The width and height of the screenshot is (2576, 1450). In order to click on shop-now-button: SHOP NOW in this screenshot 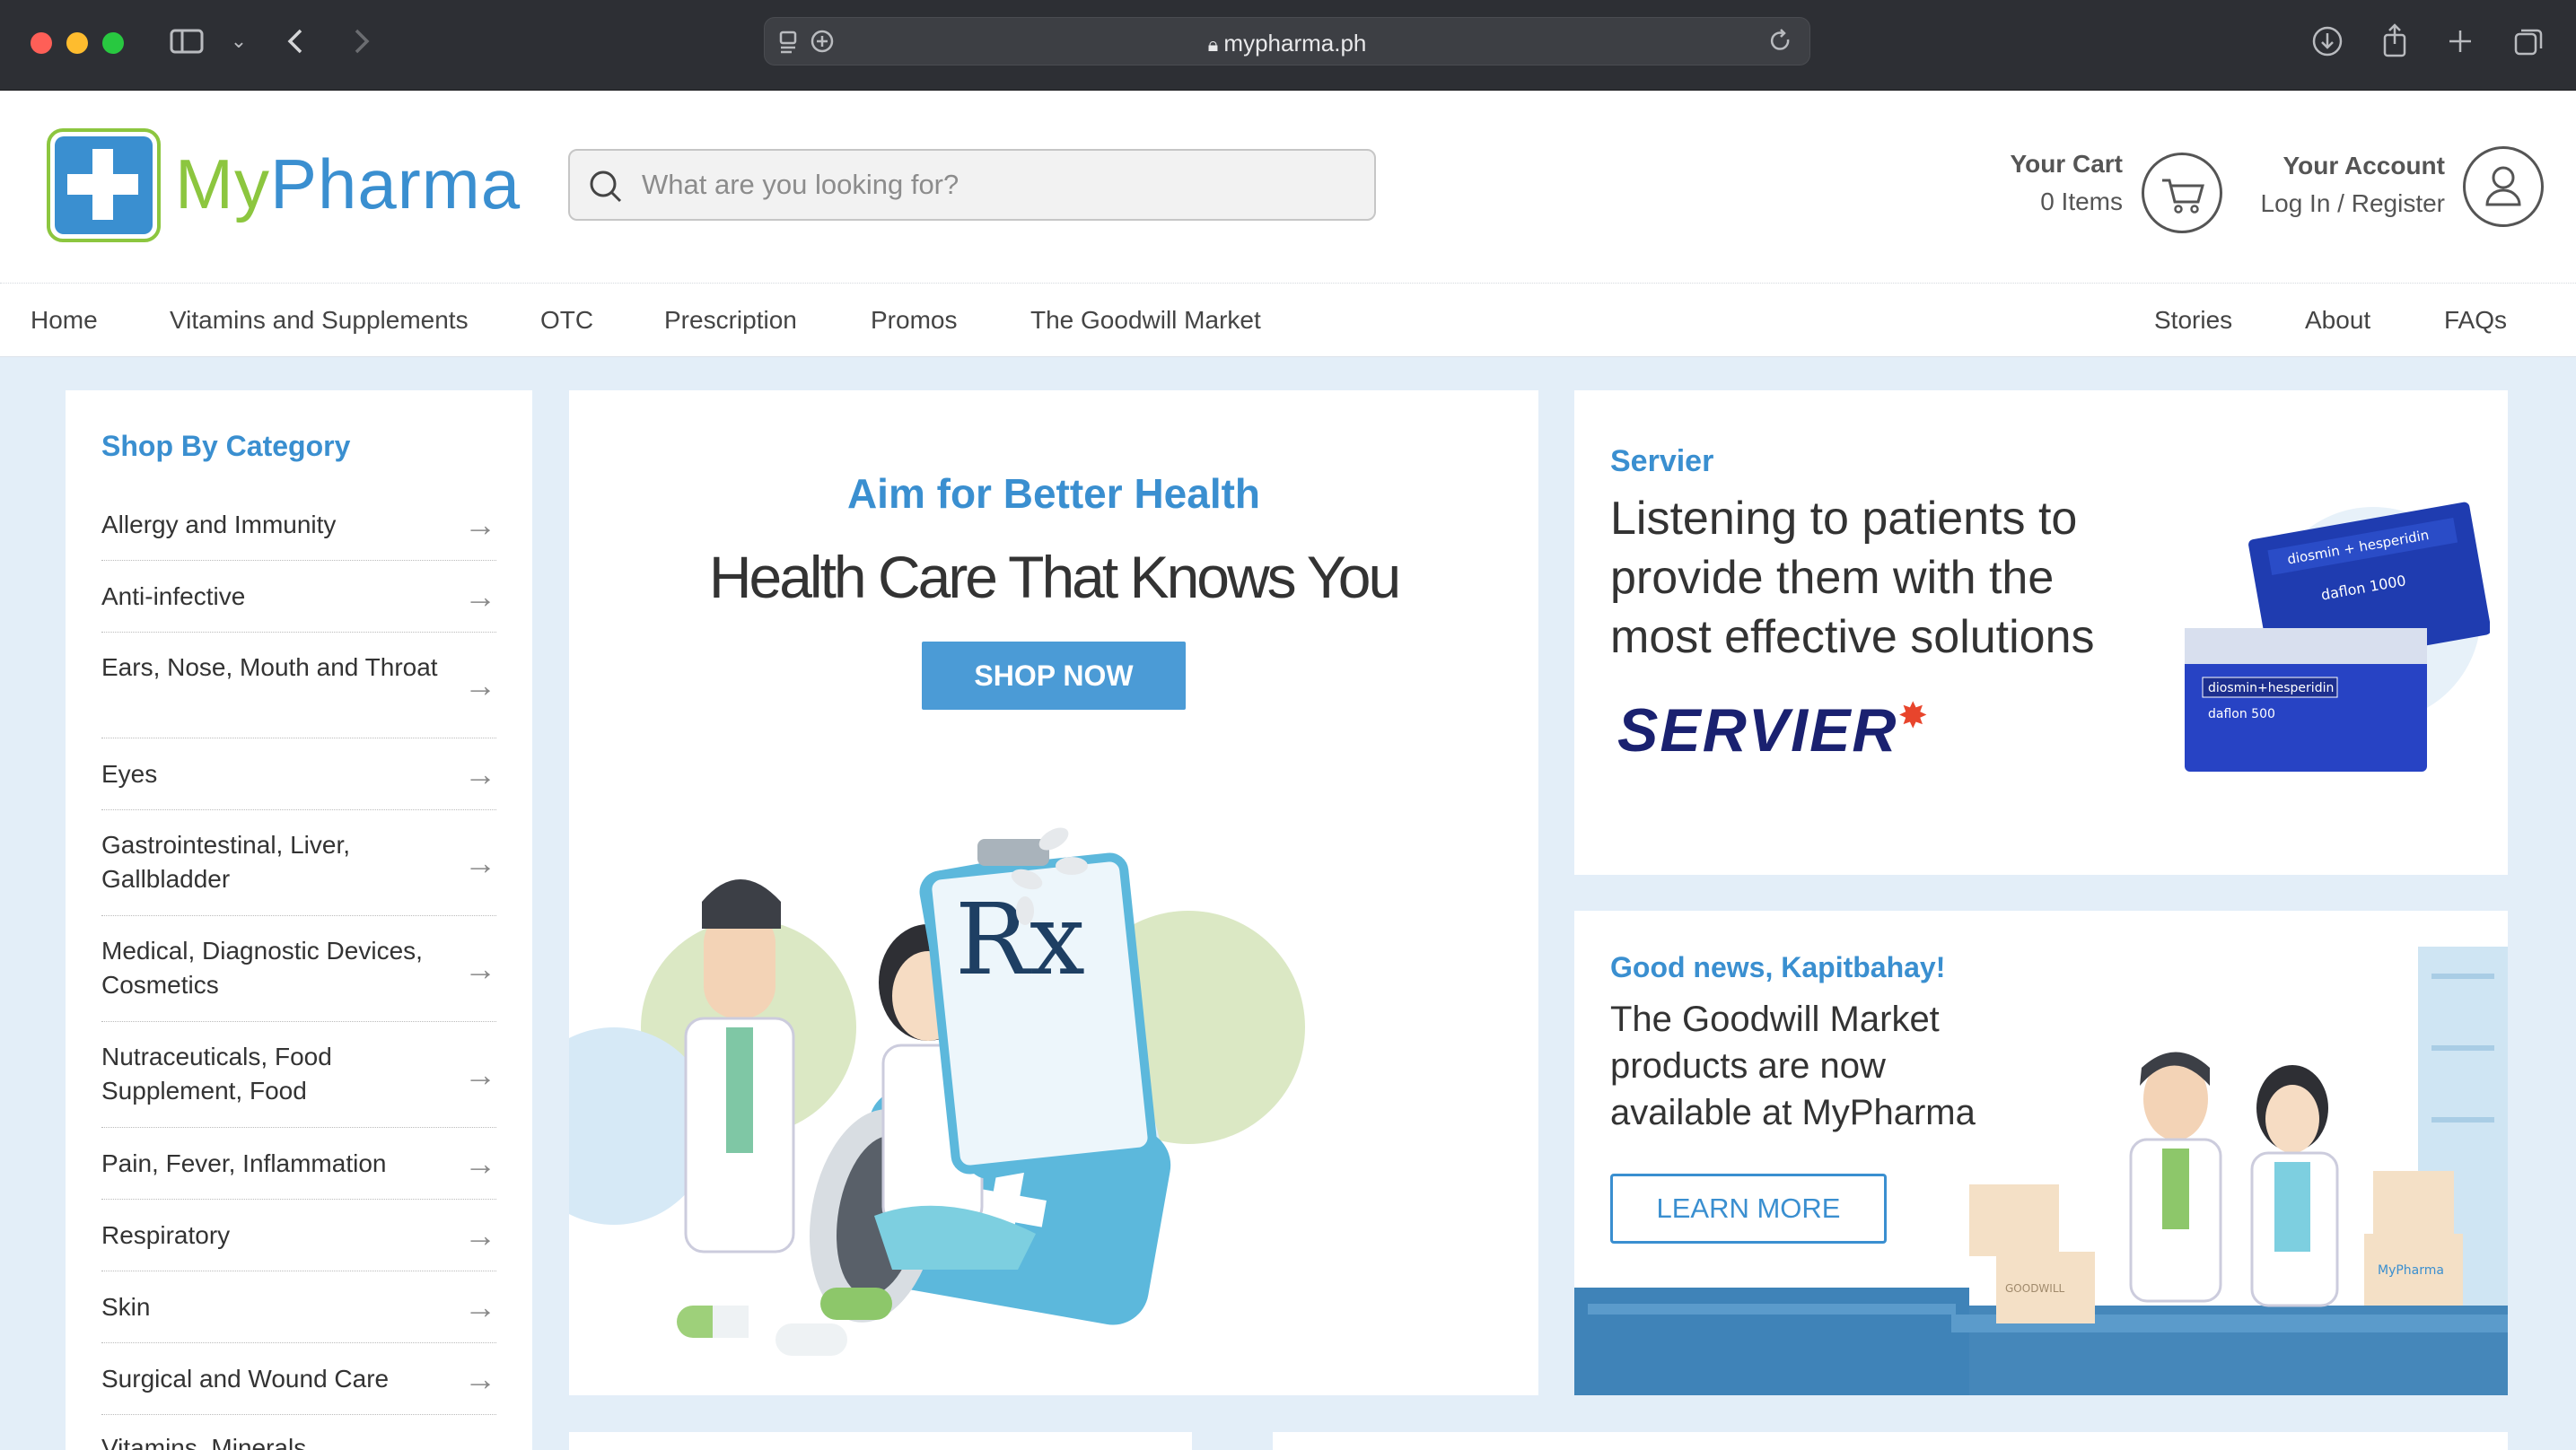, I will do `click(1054, 676)`.